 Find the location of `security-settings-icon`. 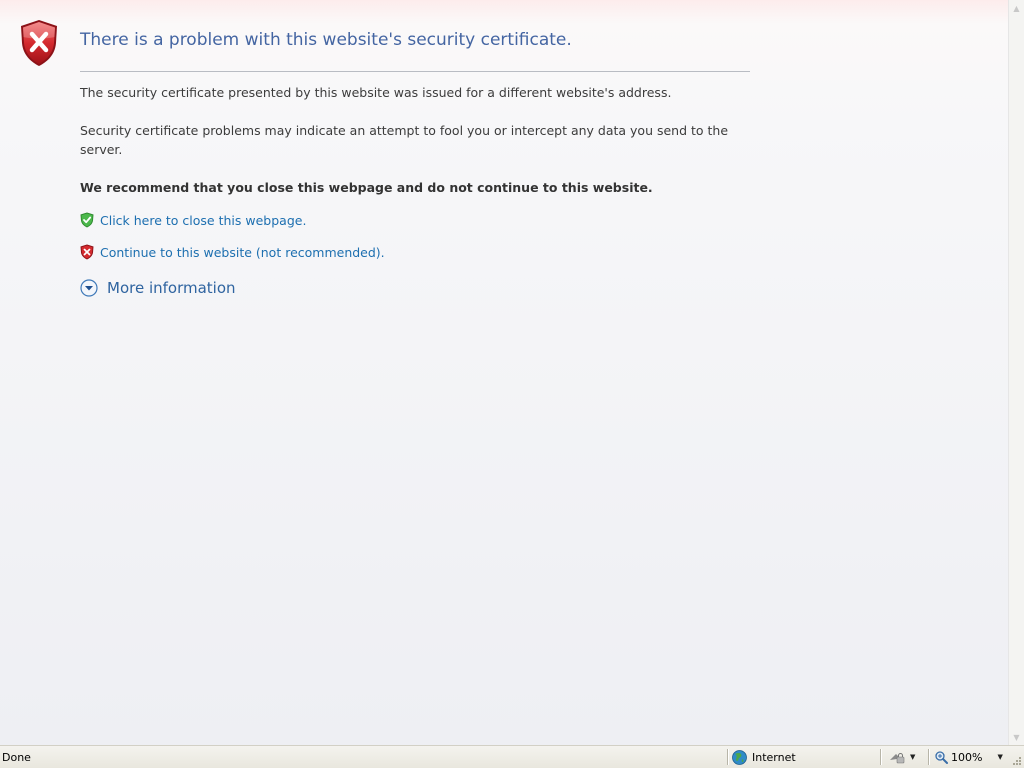

security-settings-icon is located at coordinates (897, 758).